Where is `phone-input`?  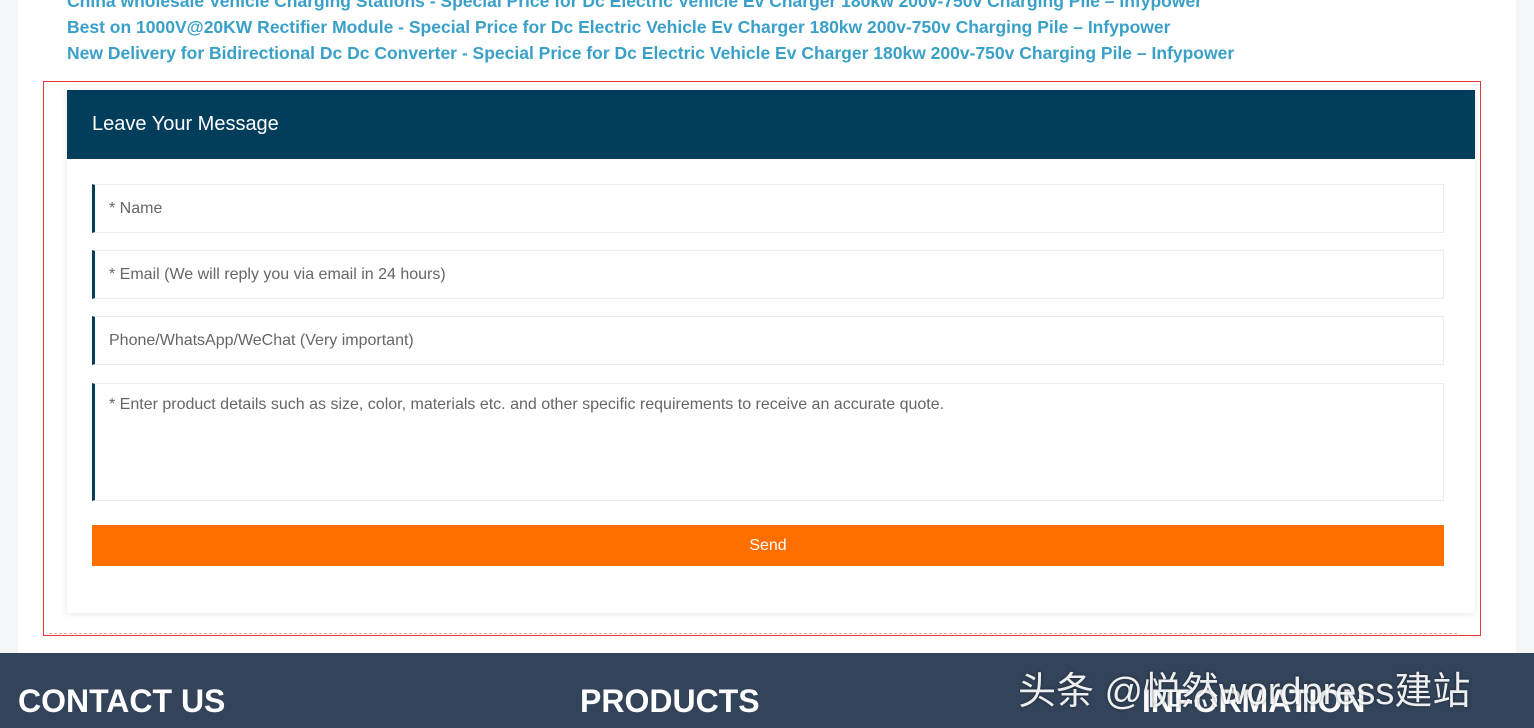
phone-input is located at coordinates (768, 340).